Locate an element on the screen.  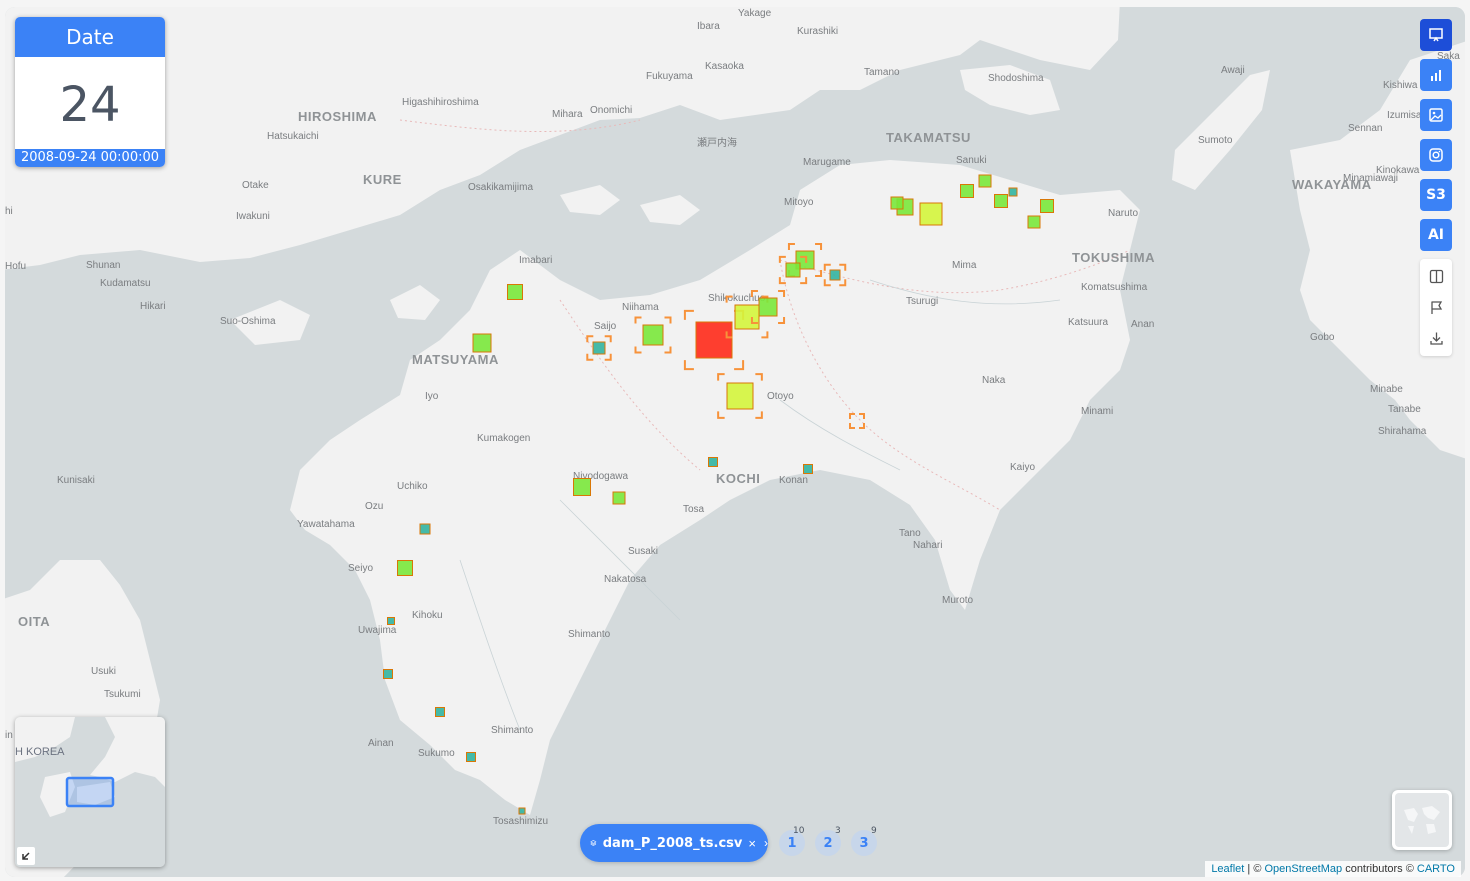
place-label: hi is located at coordinates (9, 211).